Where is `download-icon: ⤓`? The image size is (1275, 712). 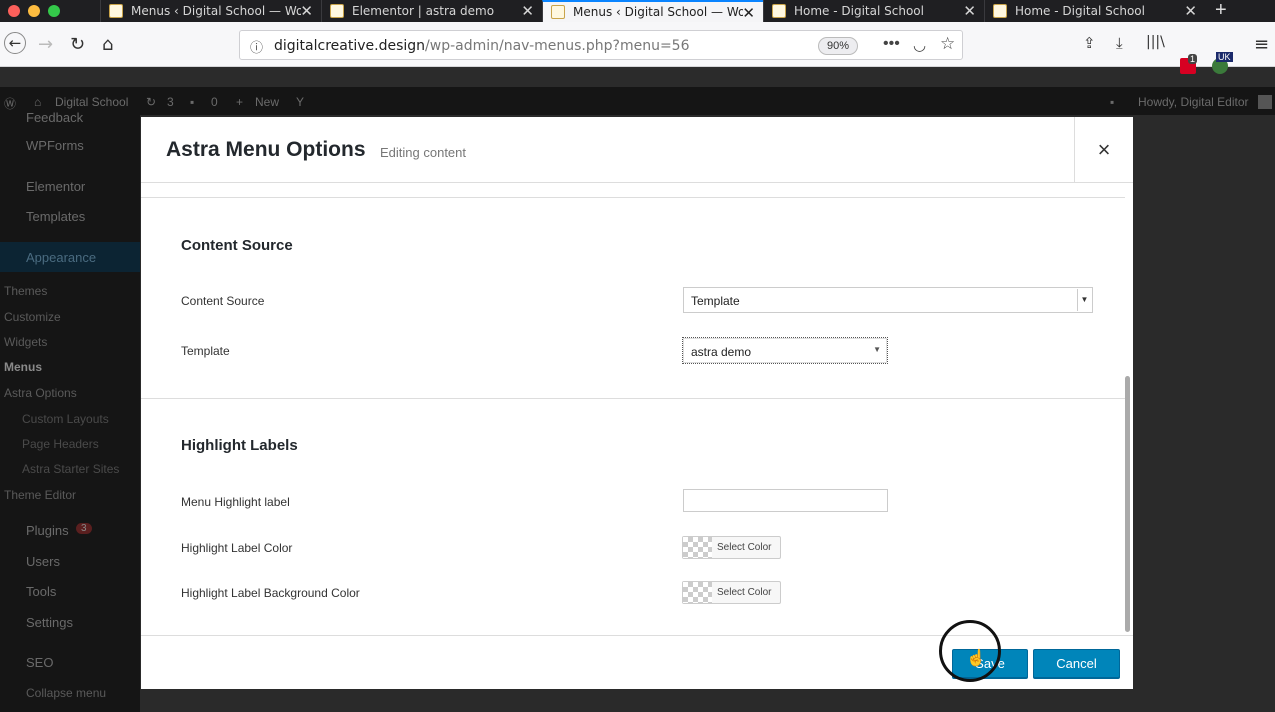
download-icon: ⤓ is located at coordinates (1119, 43).